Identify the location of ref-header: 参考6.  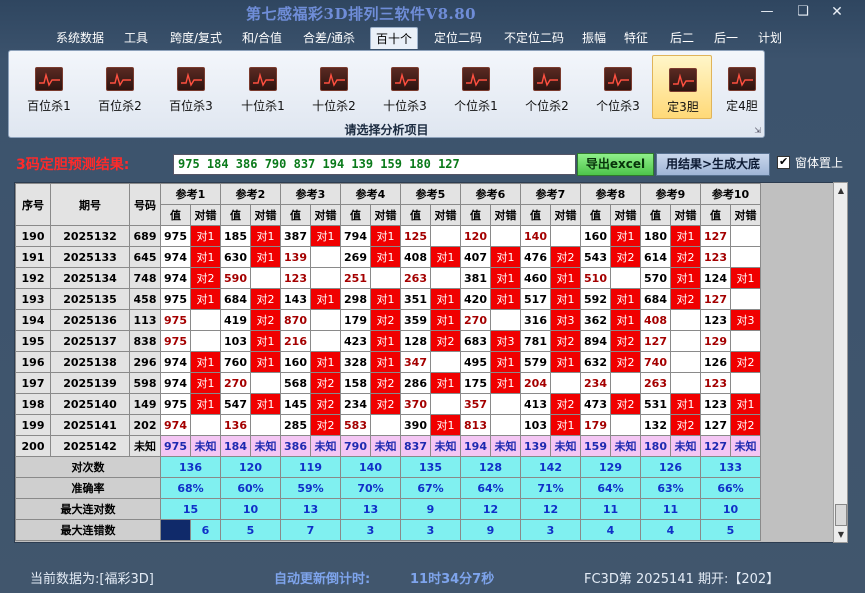
(490, 194).